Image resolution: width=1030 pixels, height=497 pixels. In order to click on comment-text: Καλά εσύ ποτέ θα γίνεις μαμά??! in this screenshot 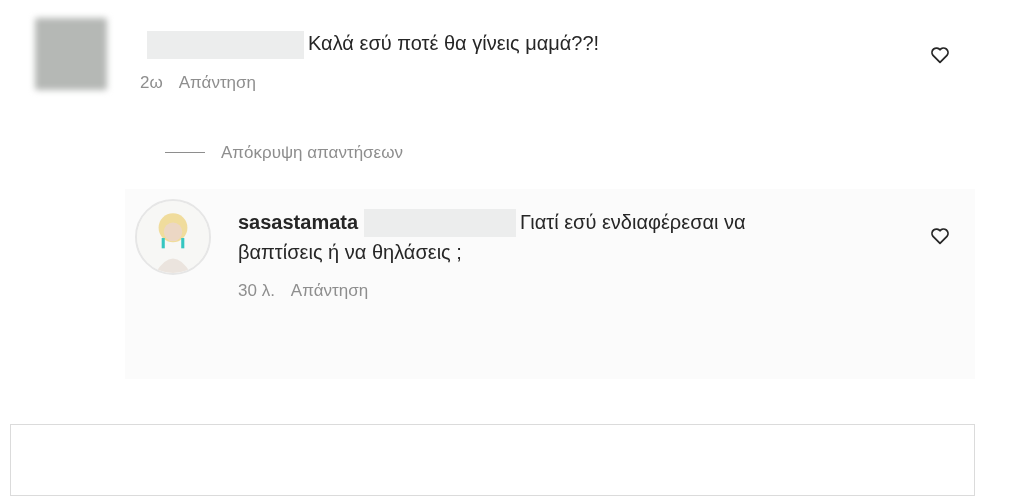, I will do `click(538, 43)`.